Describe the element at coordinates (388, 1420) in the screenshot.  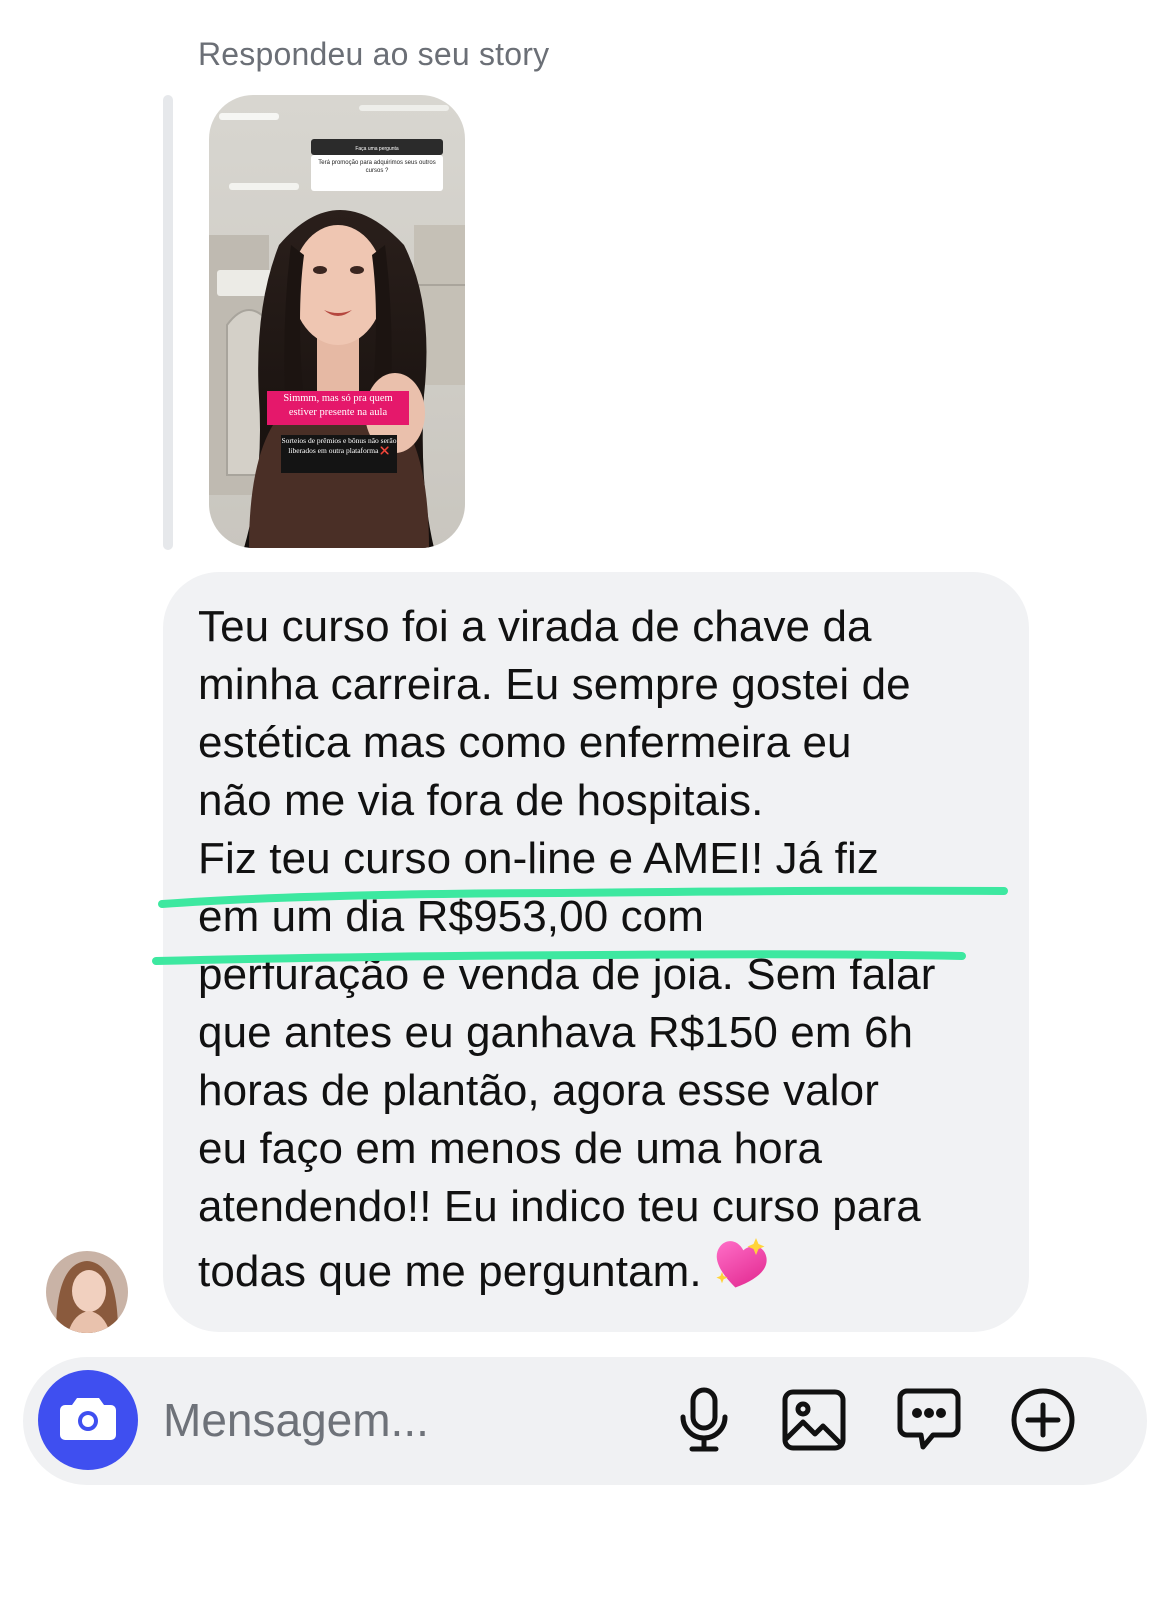
I see `message-input` at that location.